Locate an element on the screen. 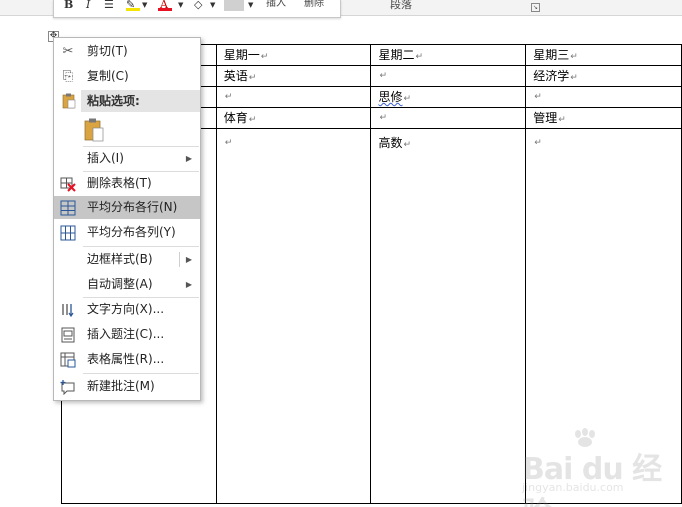  table-cell: 管理↵ is located at coordinates (603, 118).